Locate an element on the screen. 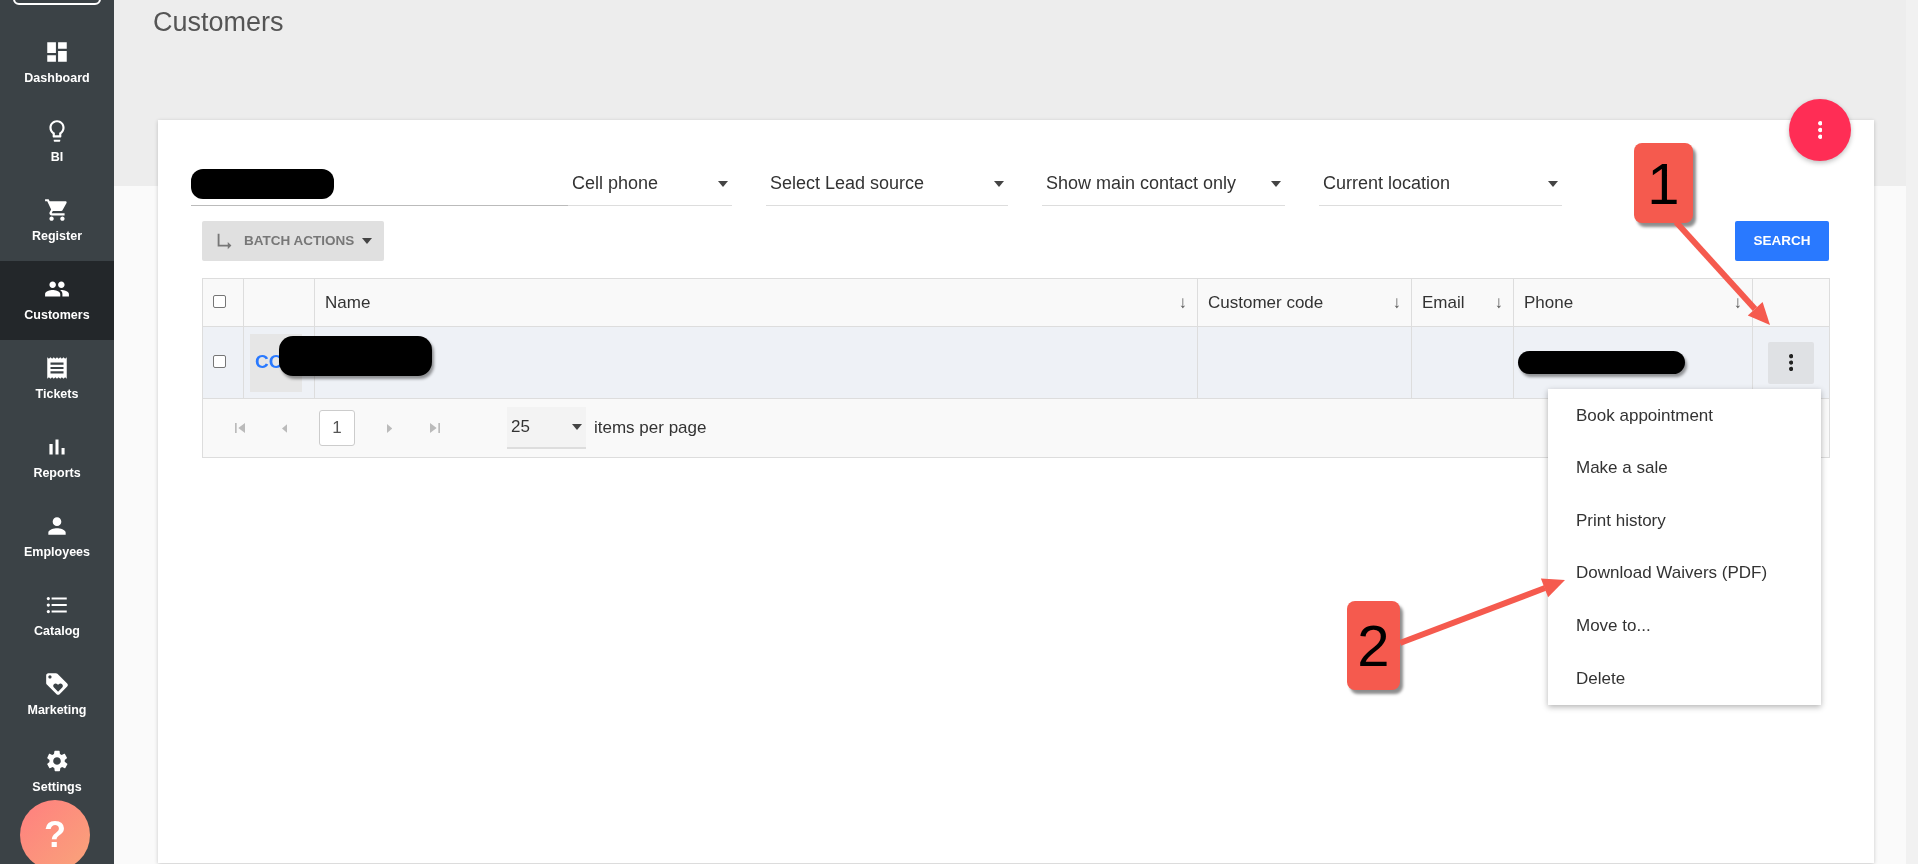 Image resolution: width=1918 pixels, height=864 pixels. column-header: Name is located at coordinates (348, 302).